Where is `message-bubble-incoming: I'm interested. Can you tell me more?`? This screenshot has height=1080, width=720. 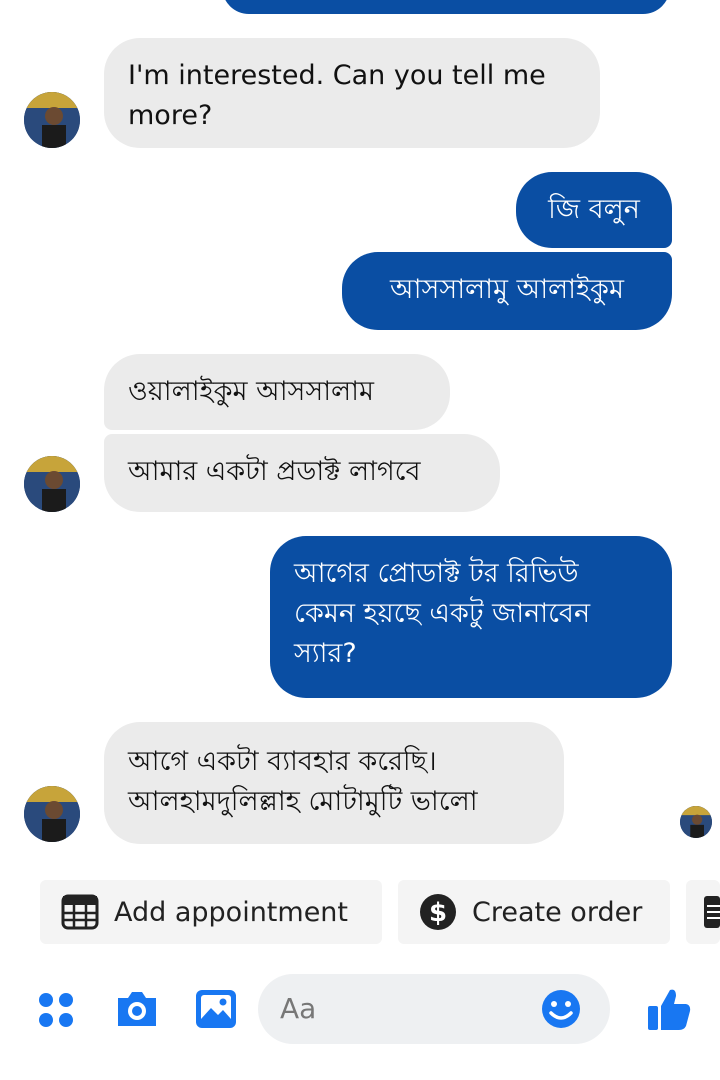 message-bubble-incoming: I'm interested. Can you tell me more? is located at coordinates (352, 93).